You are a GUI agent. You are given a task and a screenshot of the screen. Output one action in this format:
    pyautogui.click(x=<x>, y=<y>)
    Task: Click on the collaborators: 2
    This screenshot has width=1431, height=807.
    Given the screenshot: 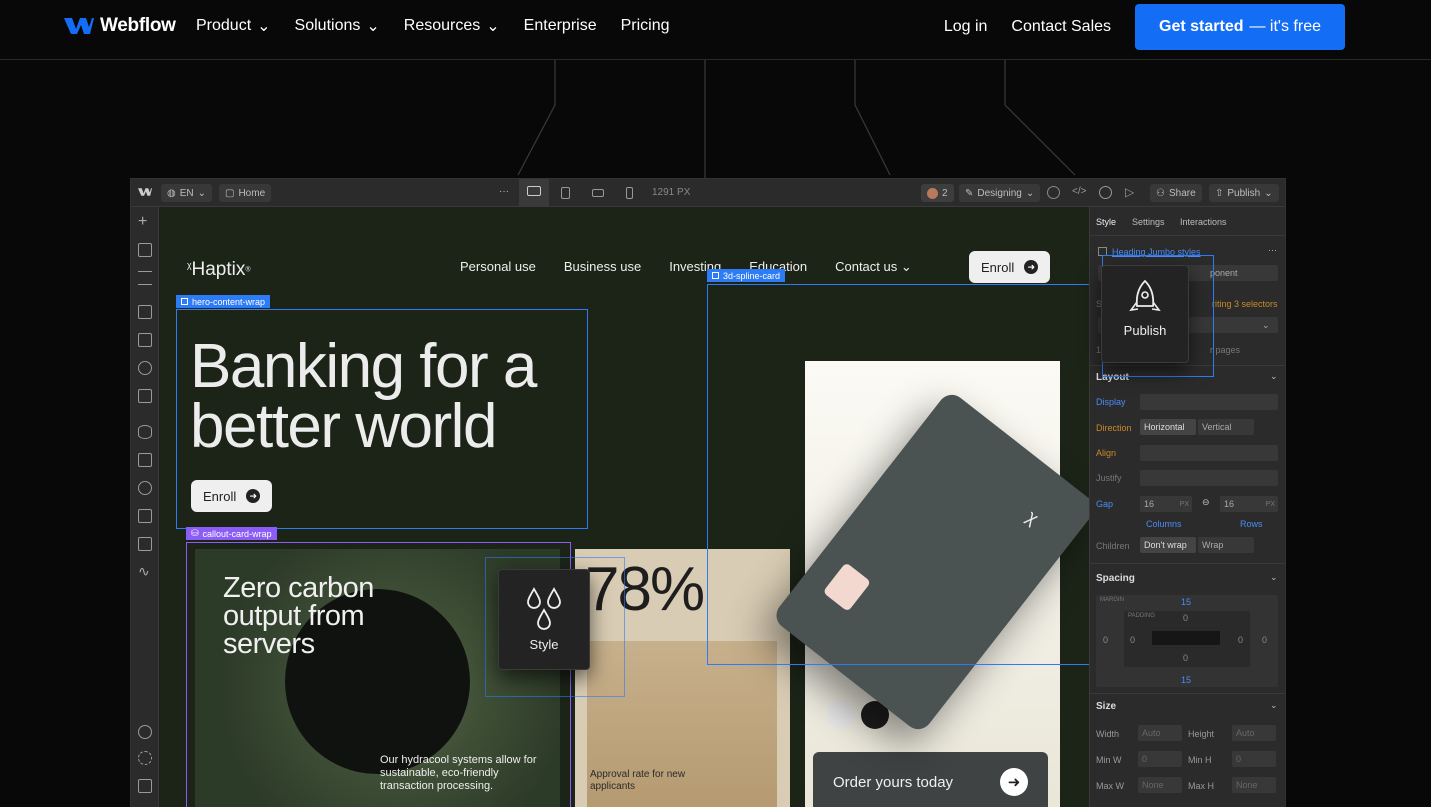 What is the action you would take?
    pyautogui.click(x=937, y=193)
    